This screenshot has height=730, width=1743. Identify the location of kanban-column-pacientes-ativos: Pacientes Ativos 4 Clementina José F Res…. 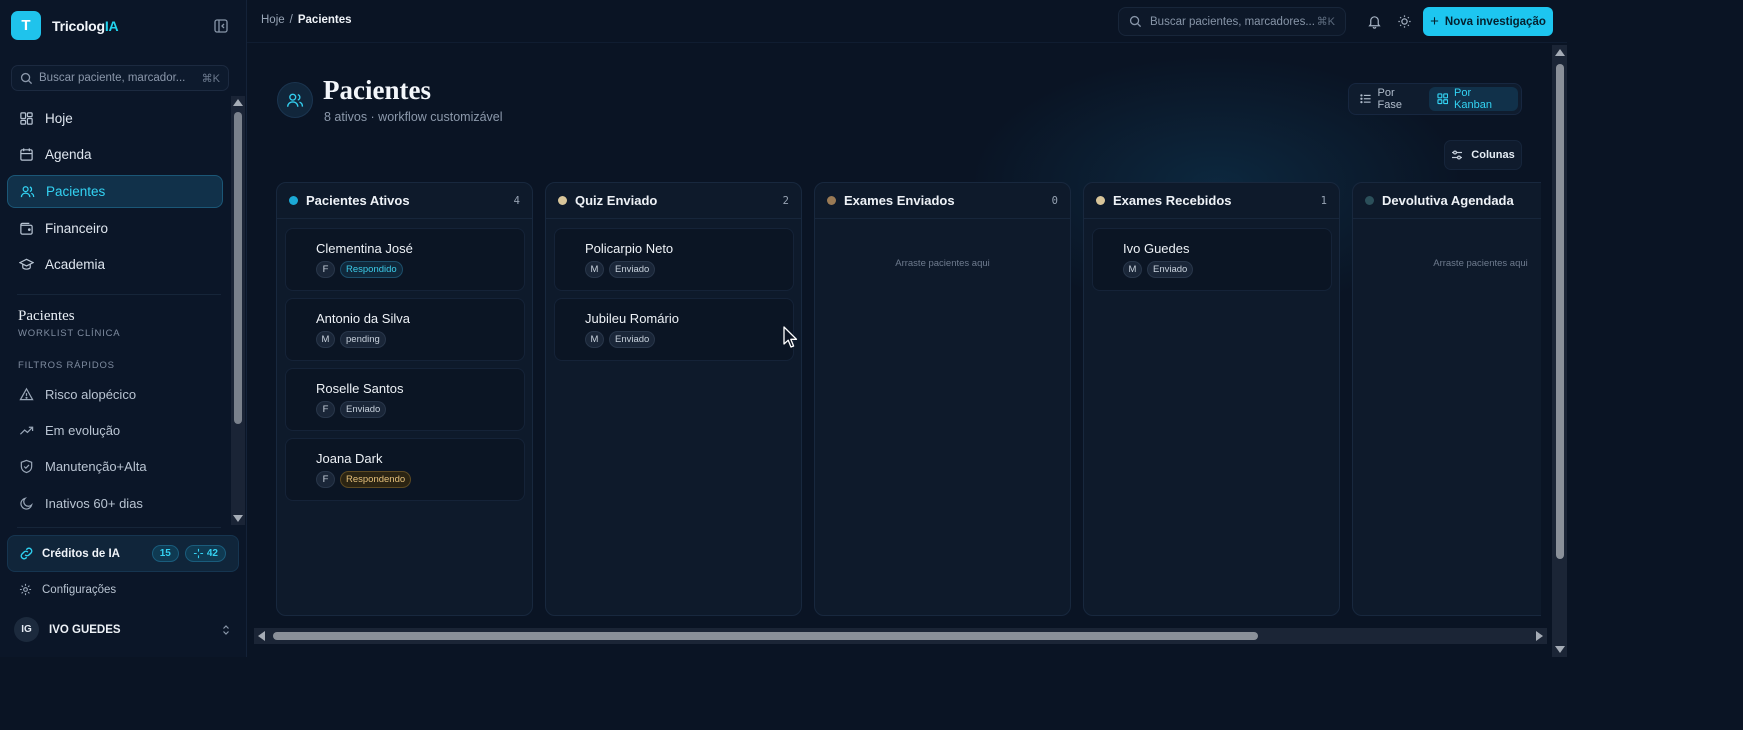
(404, 399).